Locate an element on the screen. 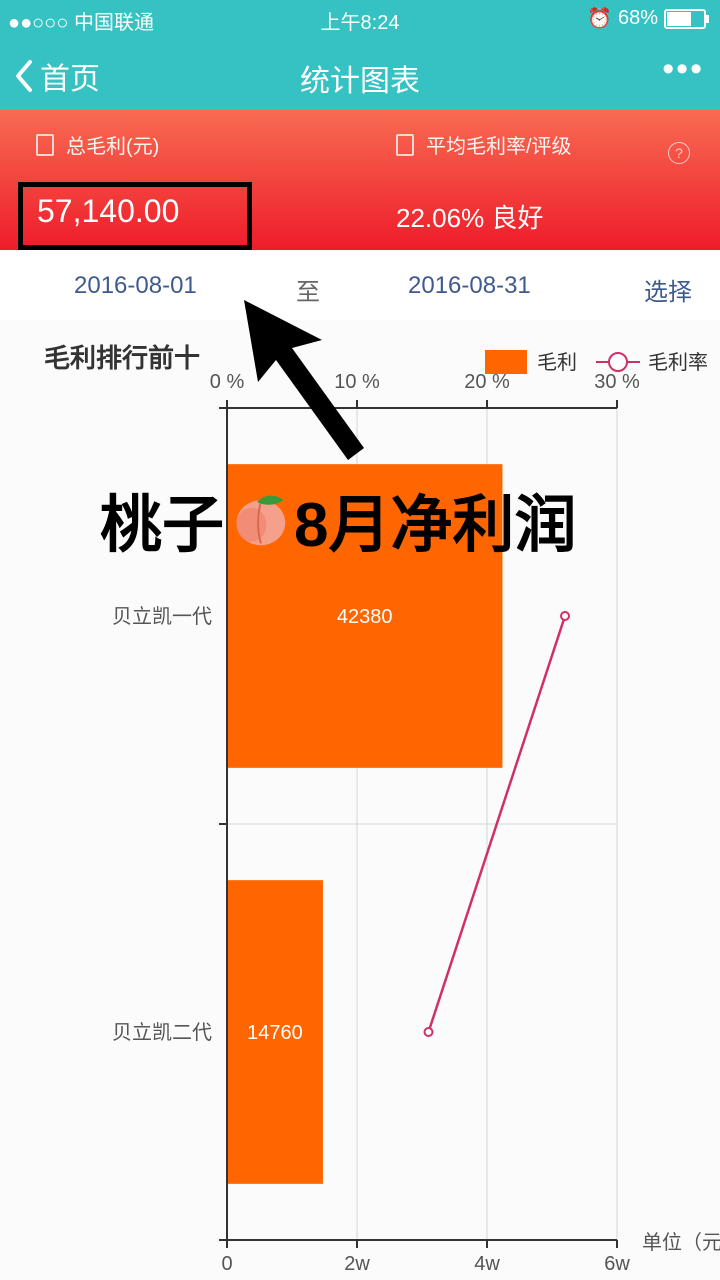 The image size is (720, 1280). top-x-tick-label: 30 % is located at coordinates (617, 382).